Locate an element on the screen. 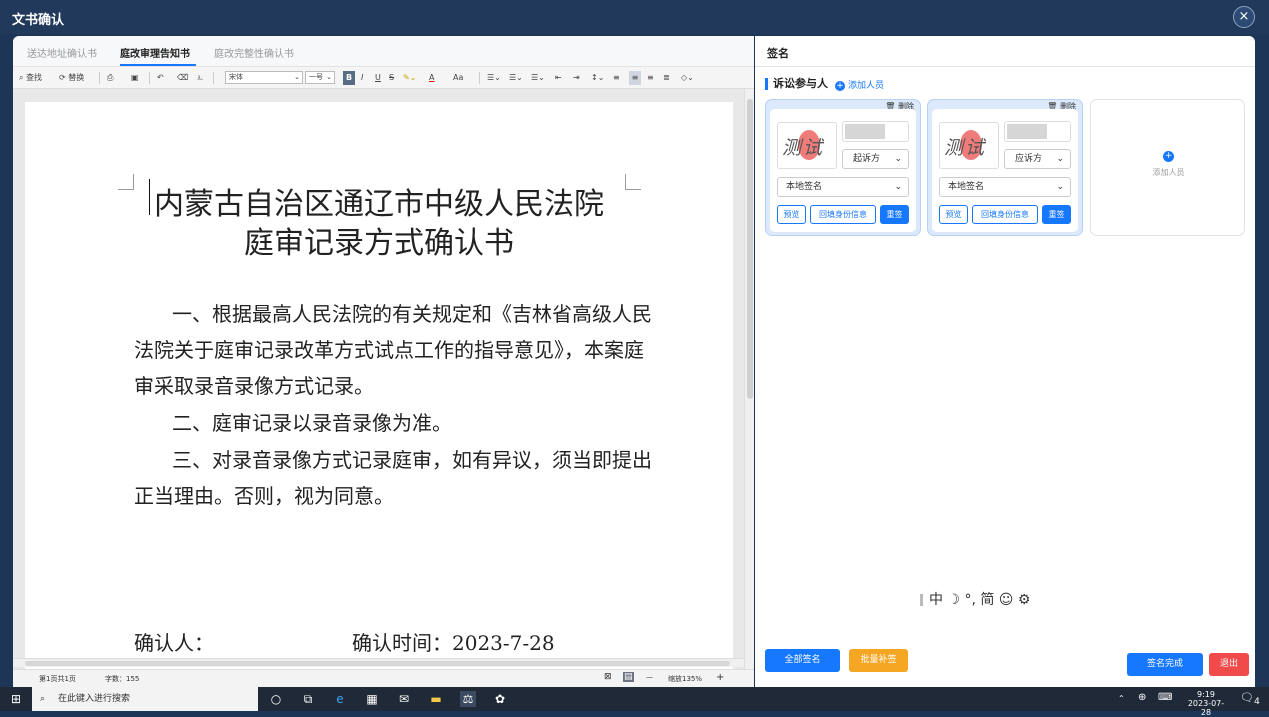 This screenshot has width=1269, height=717. keyboard-icon: ⌨ is located at coordinates (1165, 698).